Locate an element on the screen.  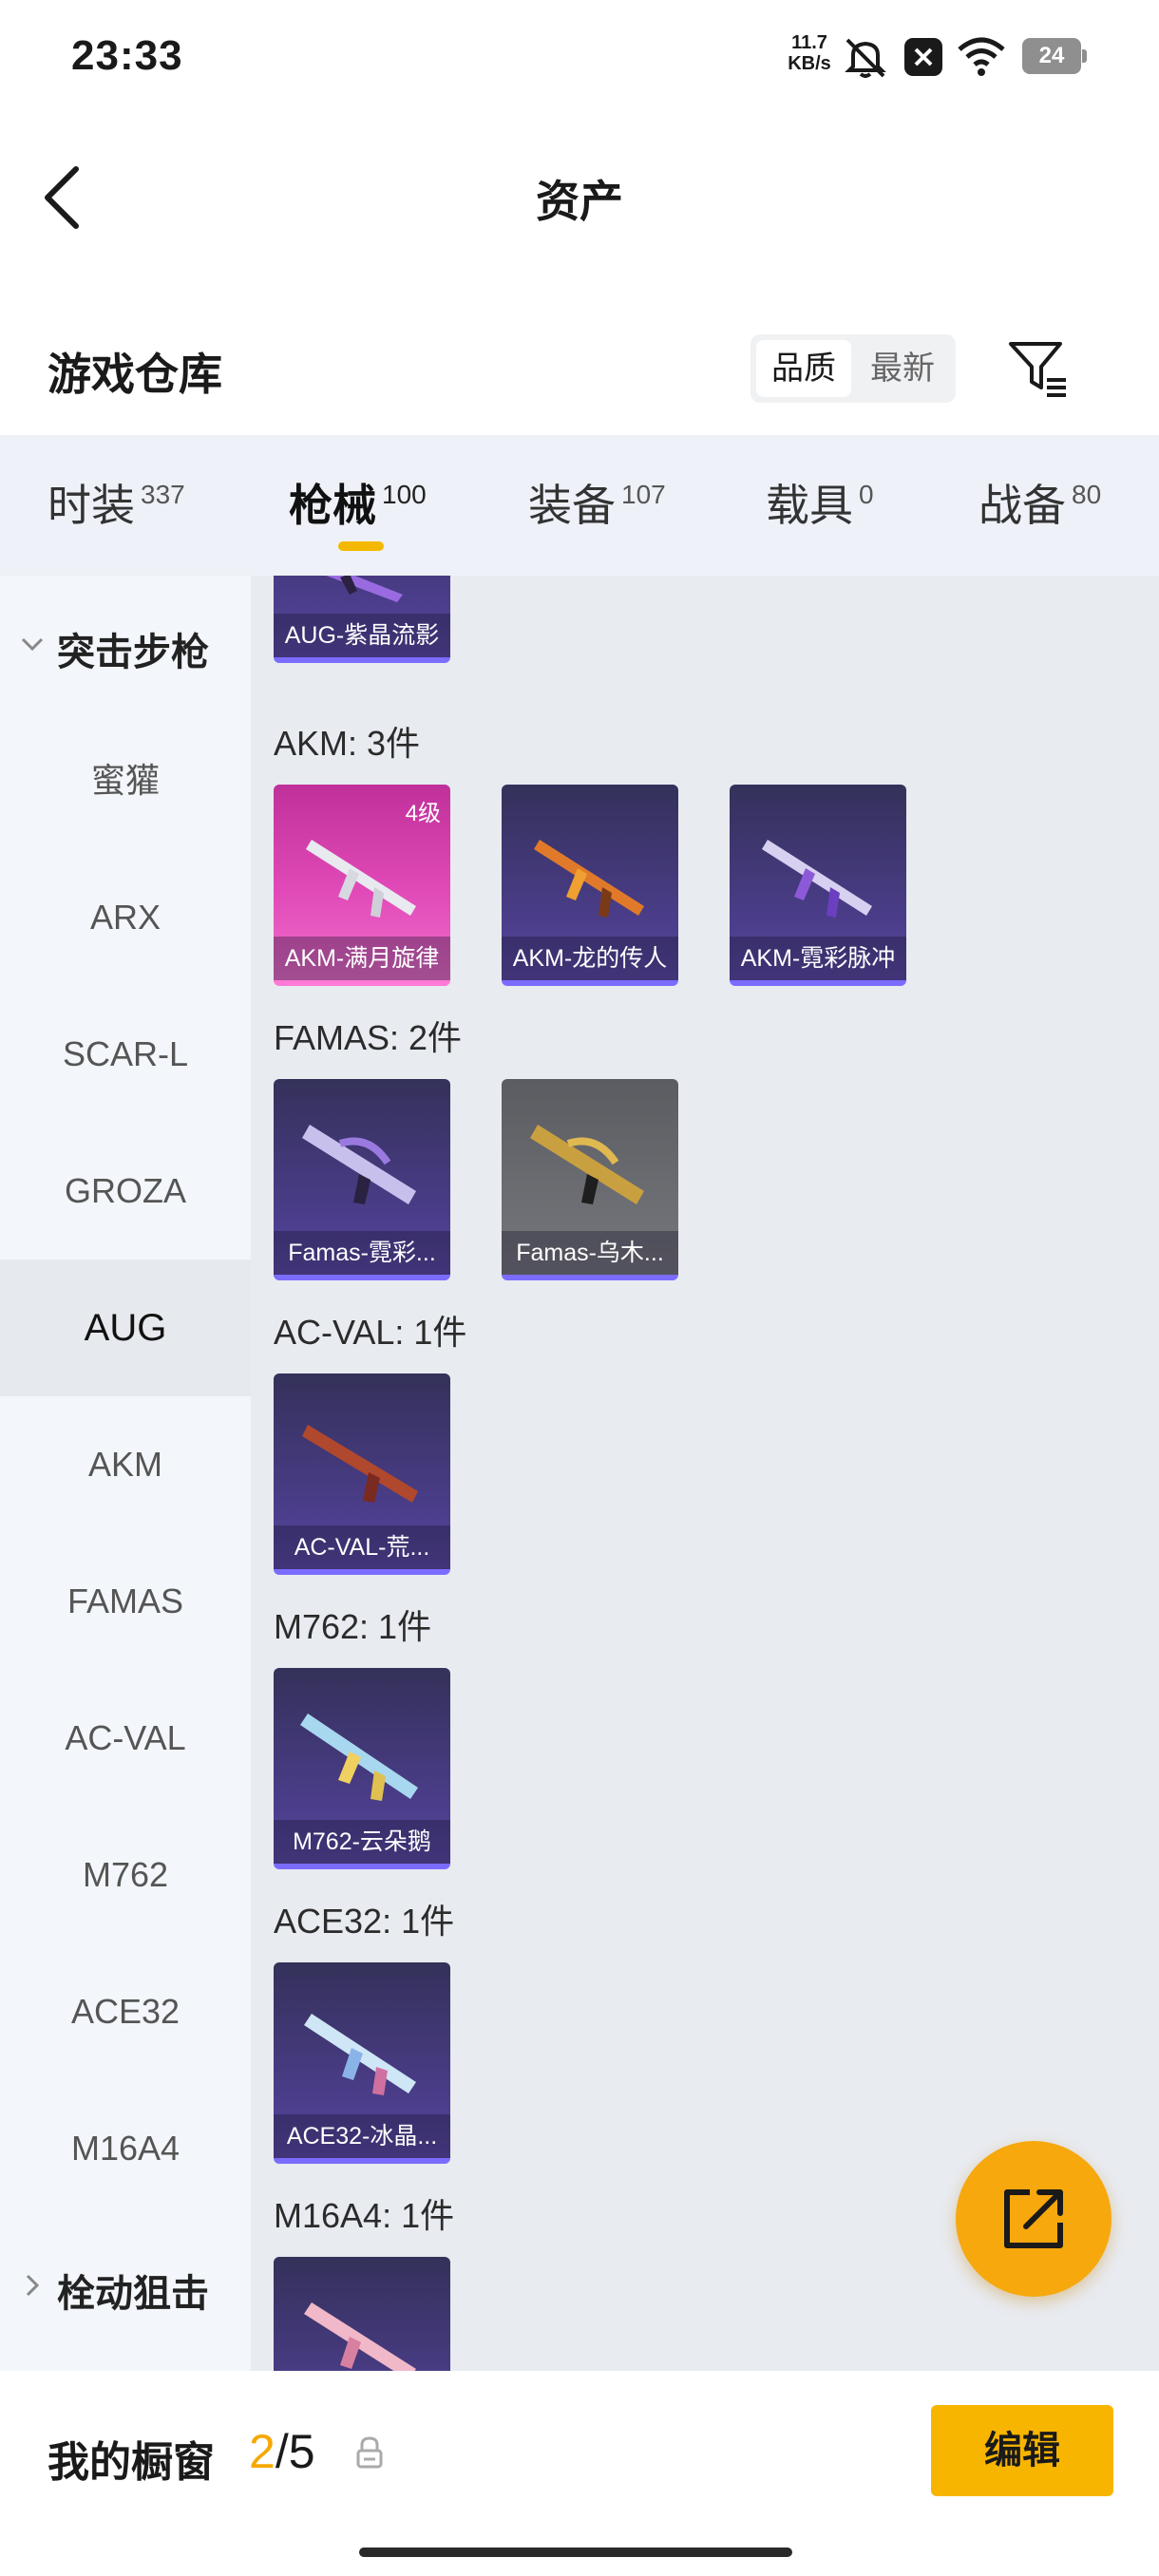
tab-label: 装备 is located at coordinates (572, 506).